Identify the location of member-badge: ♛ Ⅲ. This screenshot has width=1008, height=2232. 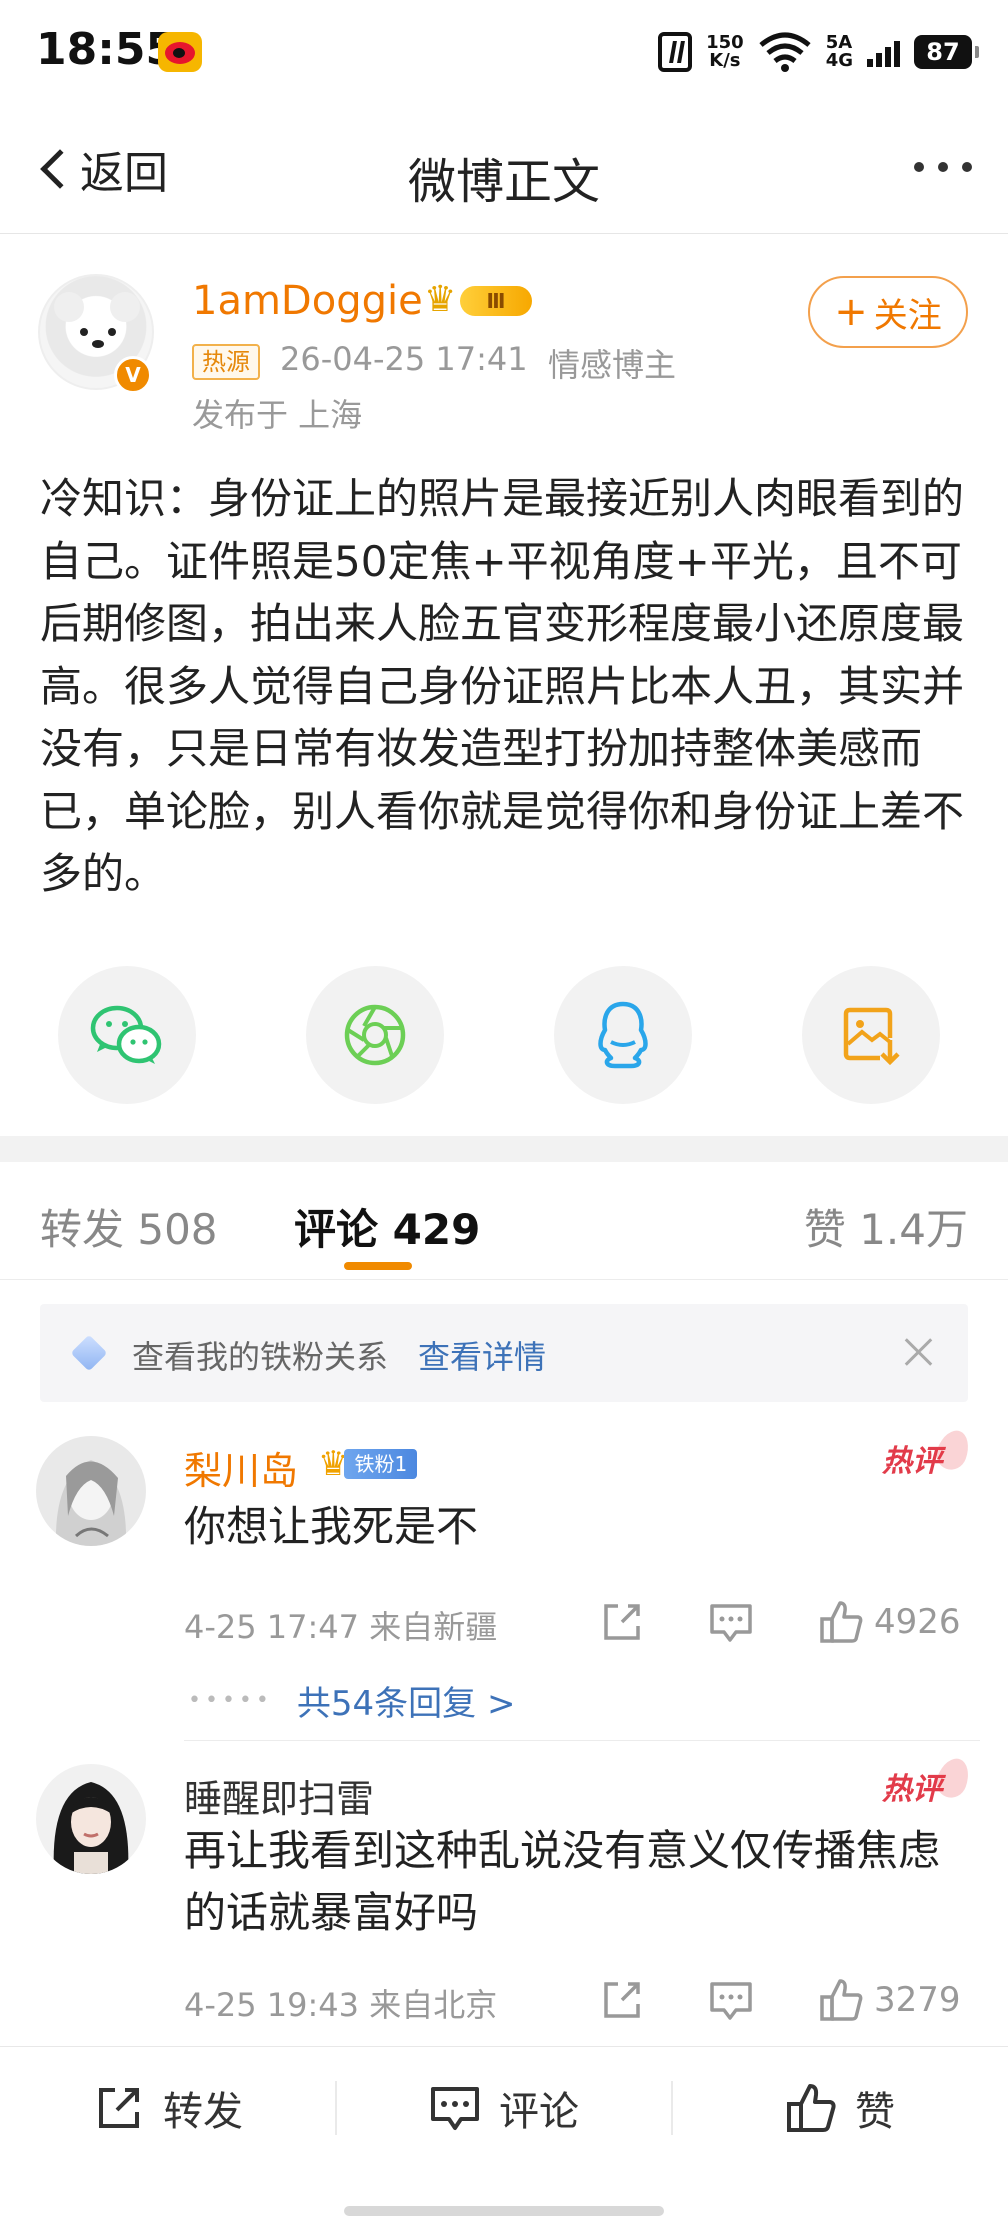
(481, 300).